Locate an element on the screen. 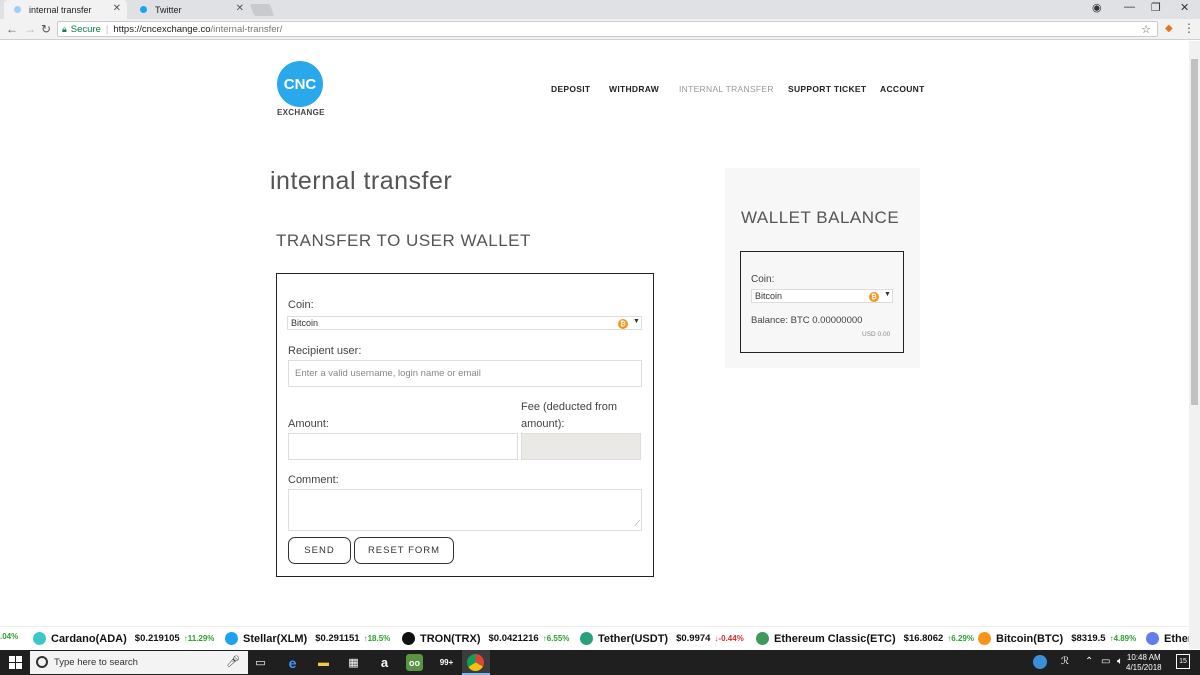 This screenshot has height=675, width=1200. extension-icon: ◆ is located at coordinates (1169, 28).